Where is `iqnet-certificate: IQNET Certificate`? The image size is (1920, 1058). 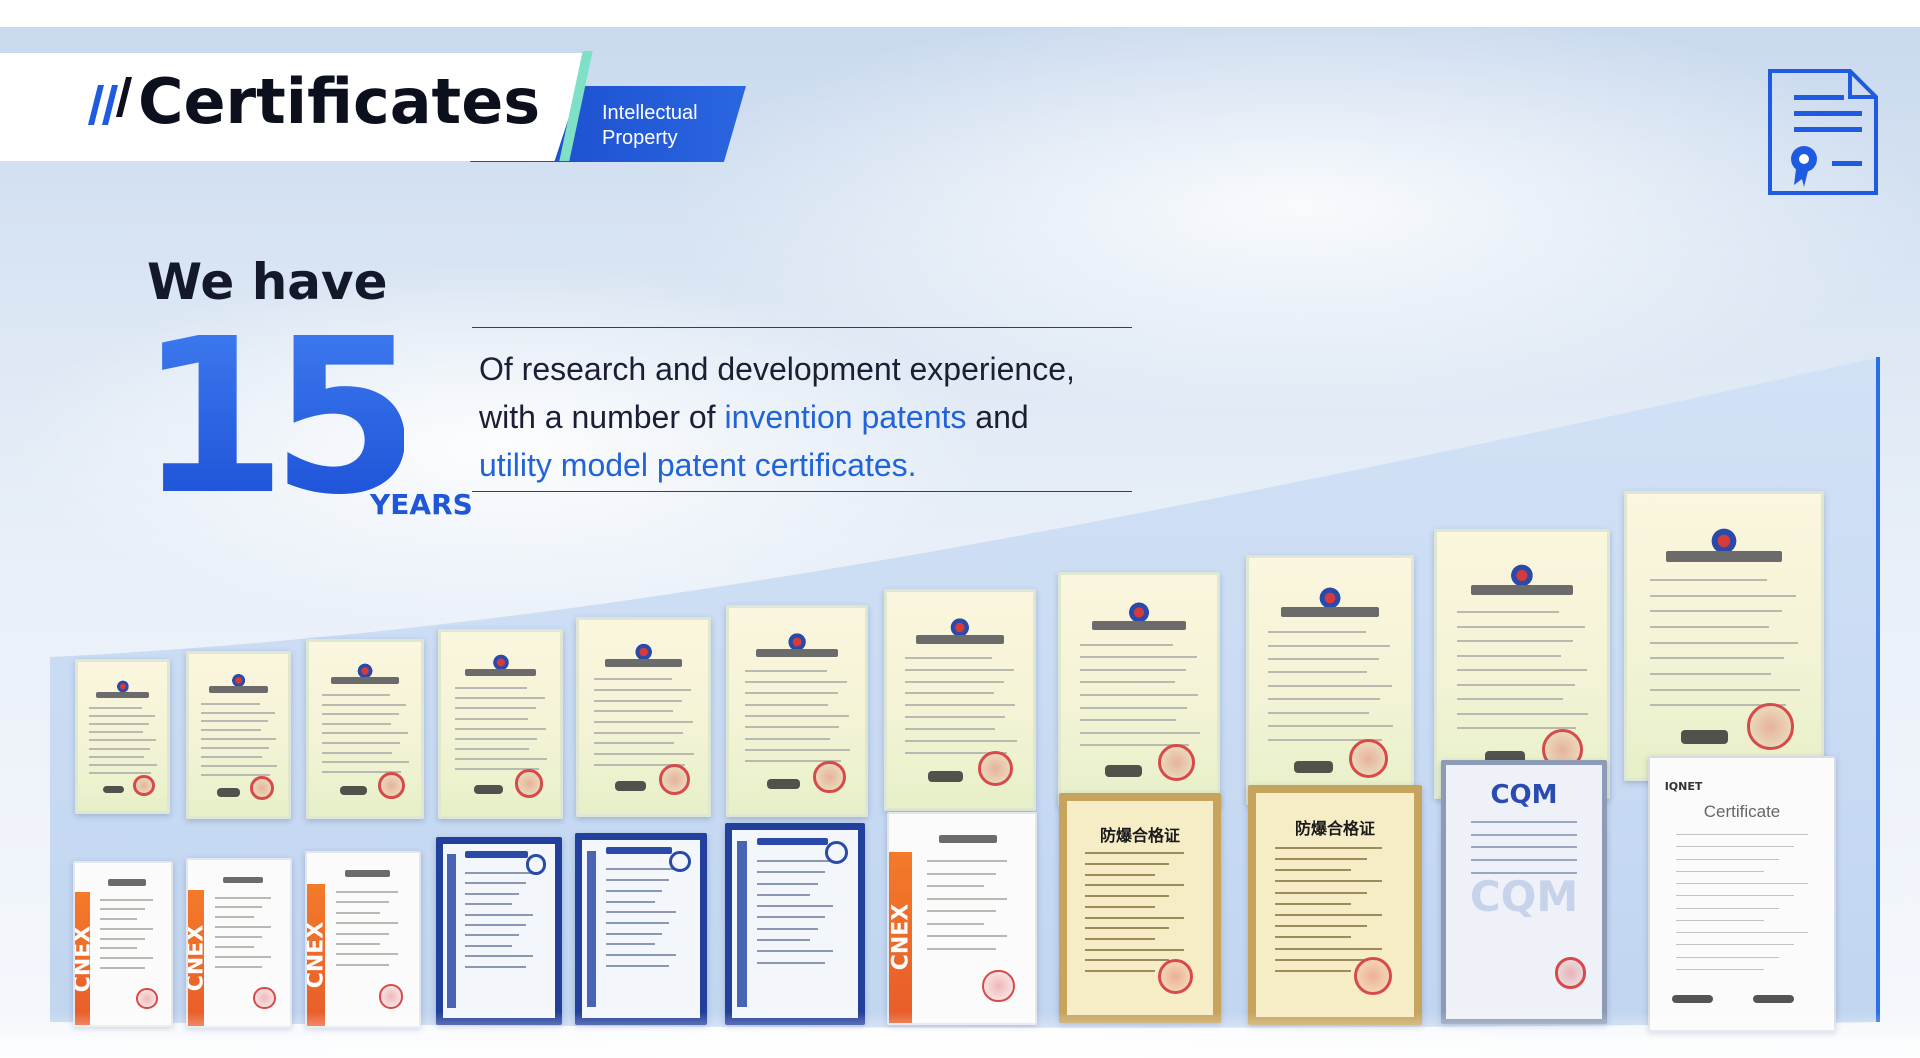 iqnet-certificate: IQNET Certificate is located at coordinates (1742, 894).